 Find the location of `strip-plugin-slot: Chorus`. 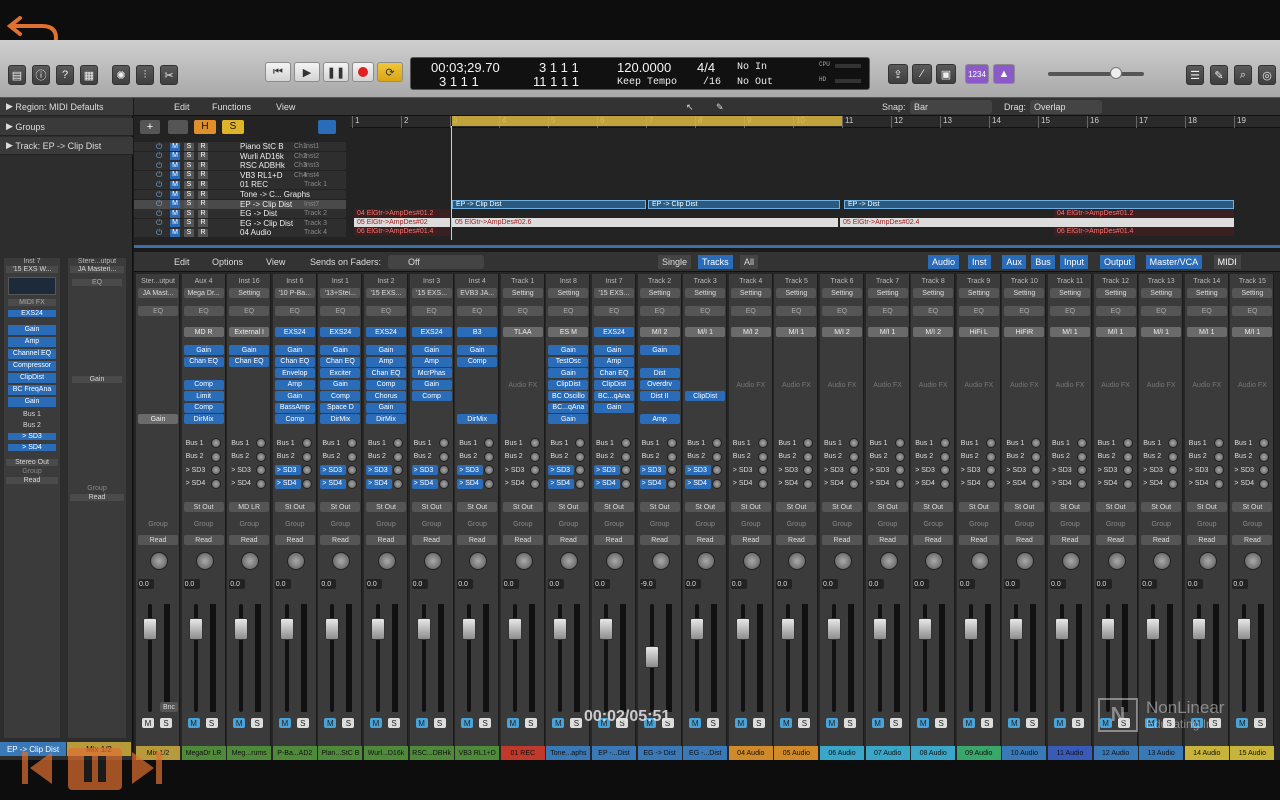

strip-plugin-slot: Chorus is located at coordinates (386, 396).